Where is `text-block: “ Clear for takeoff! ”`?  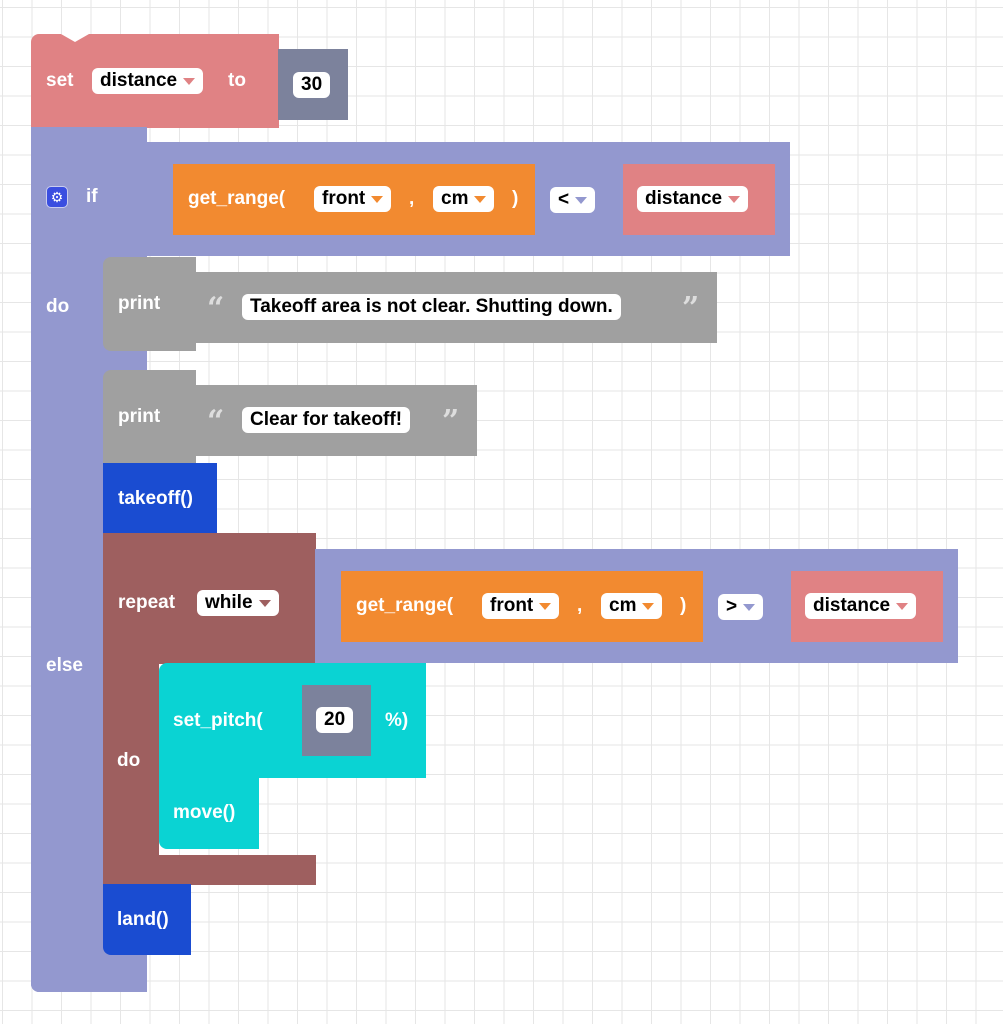 text-block: “ Clear for takeoff! ” is located at coordinates (336, 420).